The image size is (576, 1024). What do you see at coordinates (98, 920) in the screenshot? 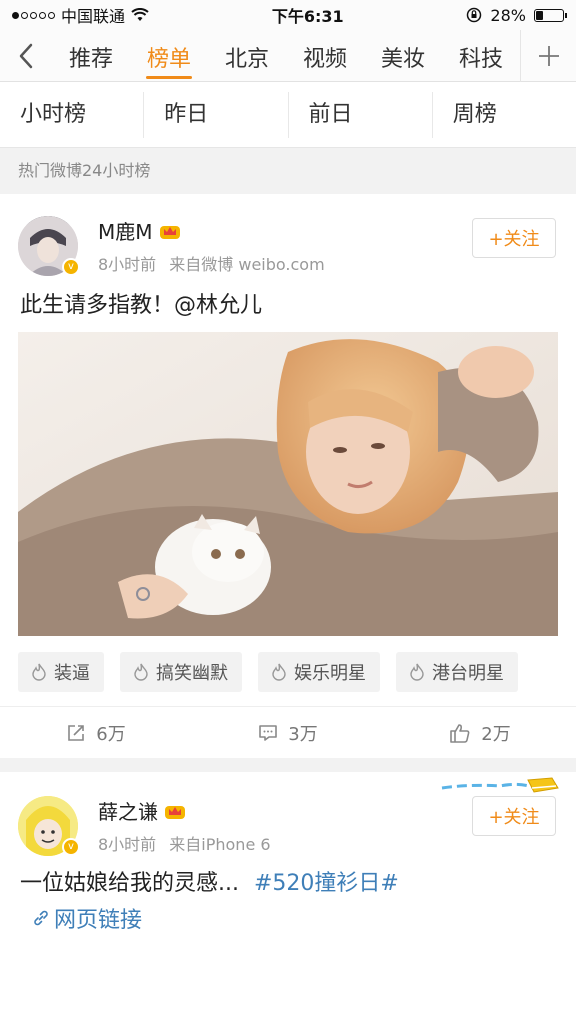
I see `web-link-label: 网页链接` at bounding box center [98, 920].